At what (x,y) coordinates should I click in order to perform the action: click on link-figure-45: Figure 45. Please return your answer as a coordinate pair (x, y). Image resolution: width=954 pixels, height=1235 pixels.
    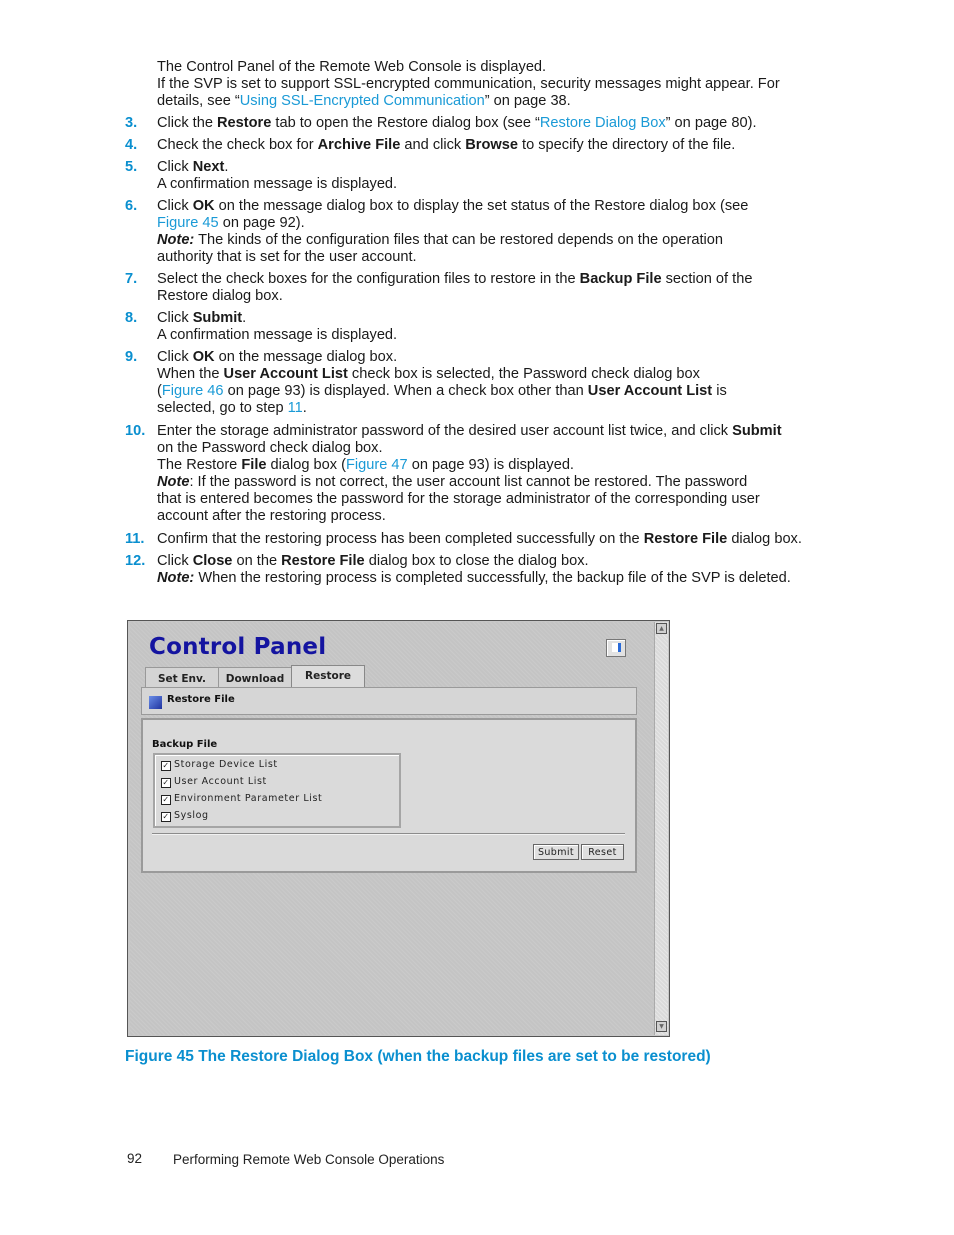
    Looking at the image, I should click on (188, 223).